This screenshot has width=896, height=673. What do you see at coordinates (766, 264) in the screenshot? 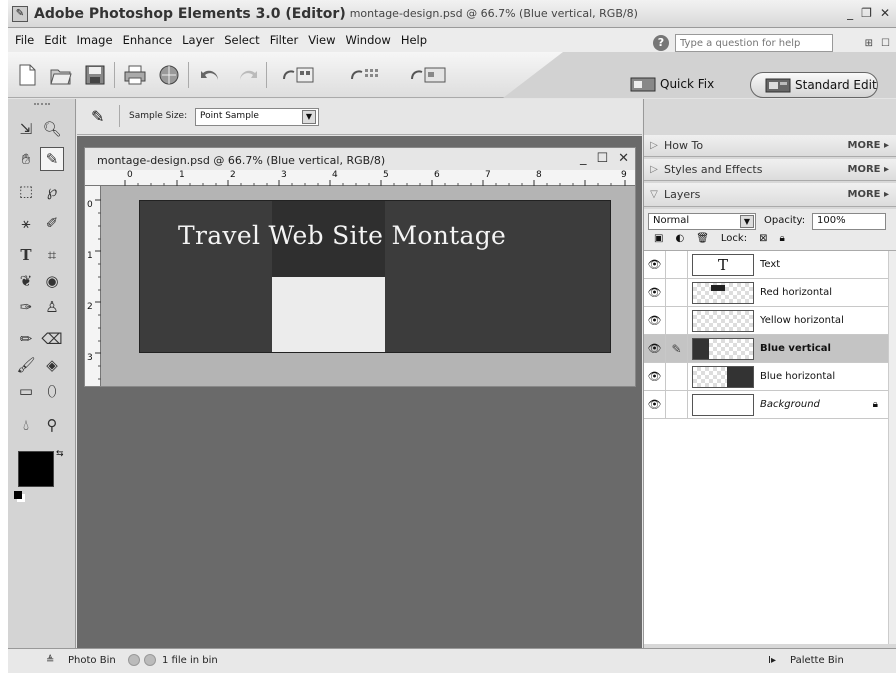
I see `layer-row: 👁︎ T Text` at bounding box center [766, 264].